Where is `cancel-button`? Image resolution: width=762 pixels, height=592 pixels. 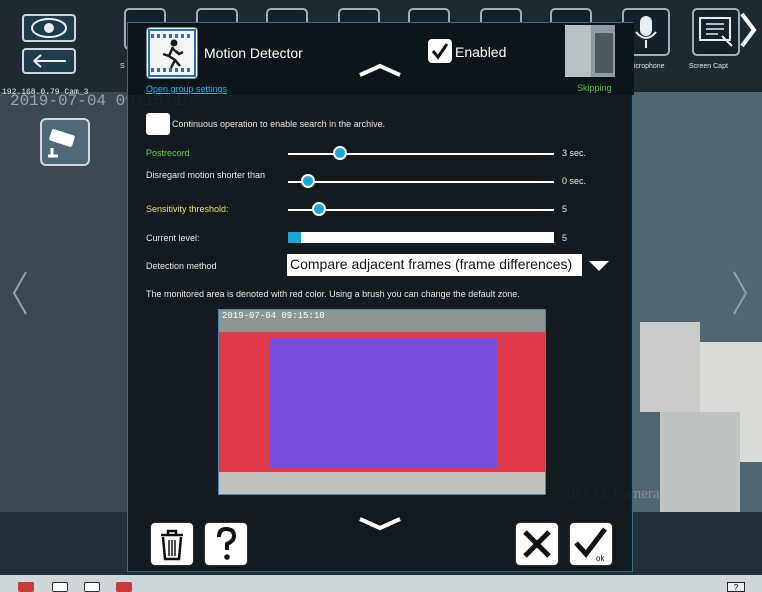 cancel-button is located at coordinates (537, 544).